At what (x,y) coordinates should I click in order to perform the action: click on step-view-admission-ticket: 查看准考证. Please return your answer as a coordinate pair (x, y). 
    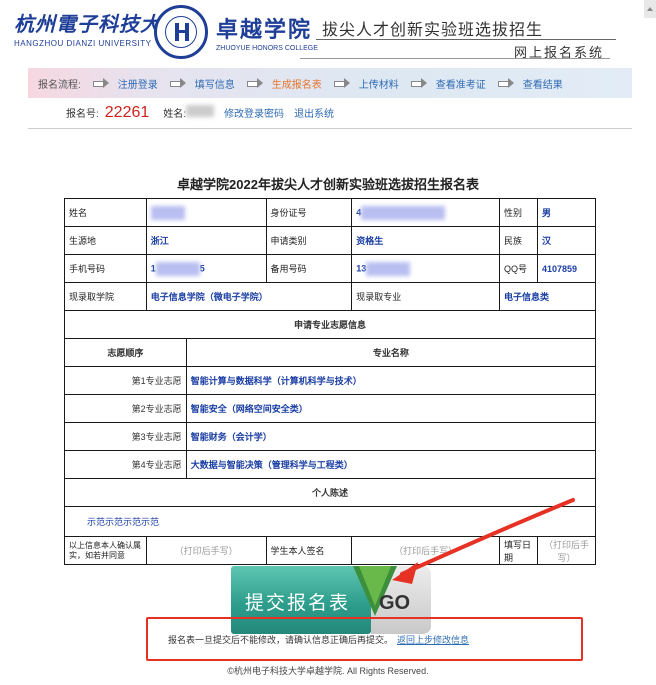
    Looking at the image, I should click on (461, 83).